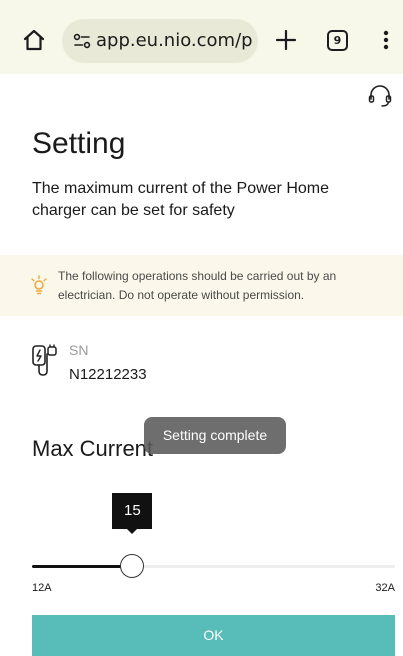 The width and height of the screenshot is (403, 656). I want to click on slider-track, so click(213, 566).